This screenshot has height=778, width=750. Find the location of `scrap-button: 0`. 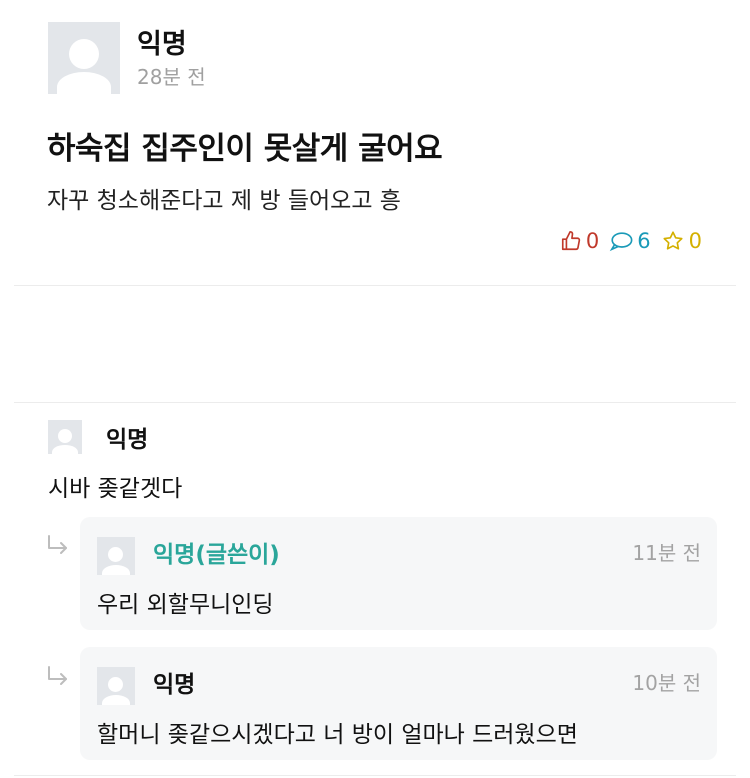

scrap-button: 0 is located at coordinates (681, 241).